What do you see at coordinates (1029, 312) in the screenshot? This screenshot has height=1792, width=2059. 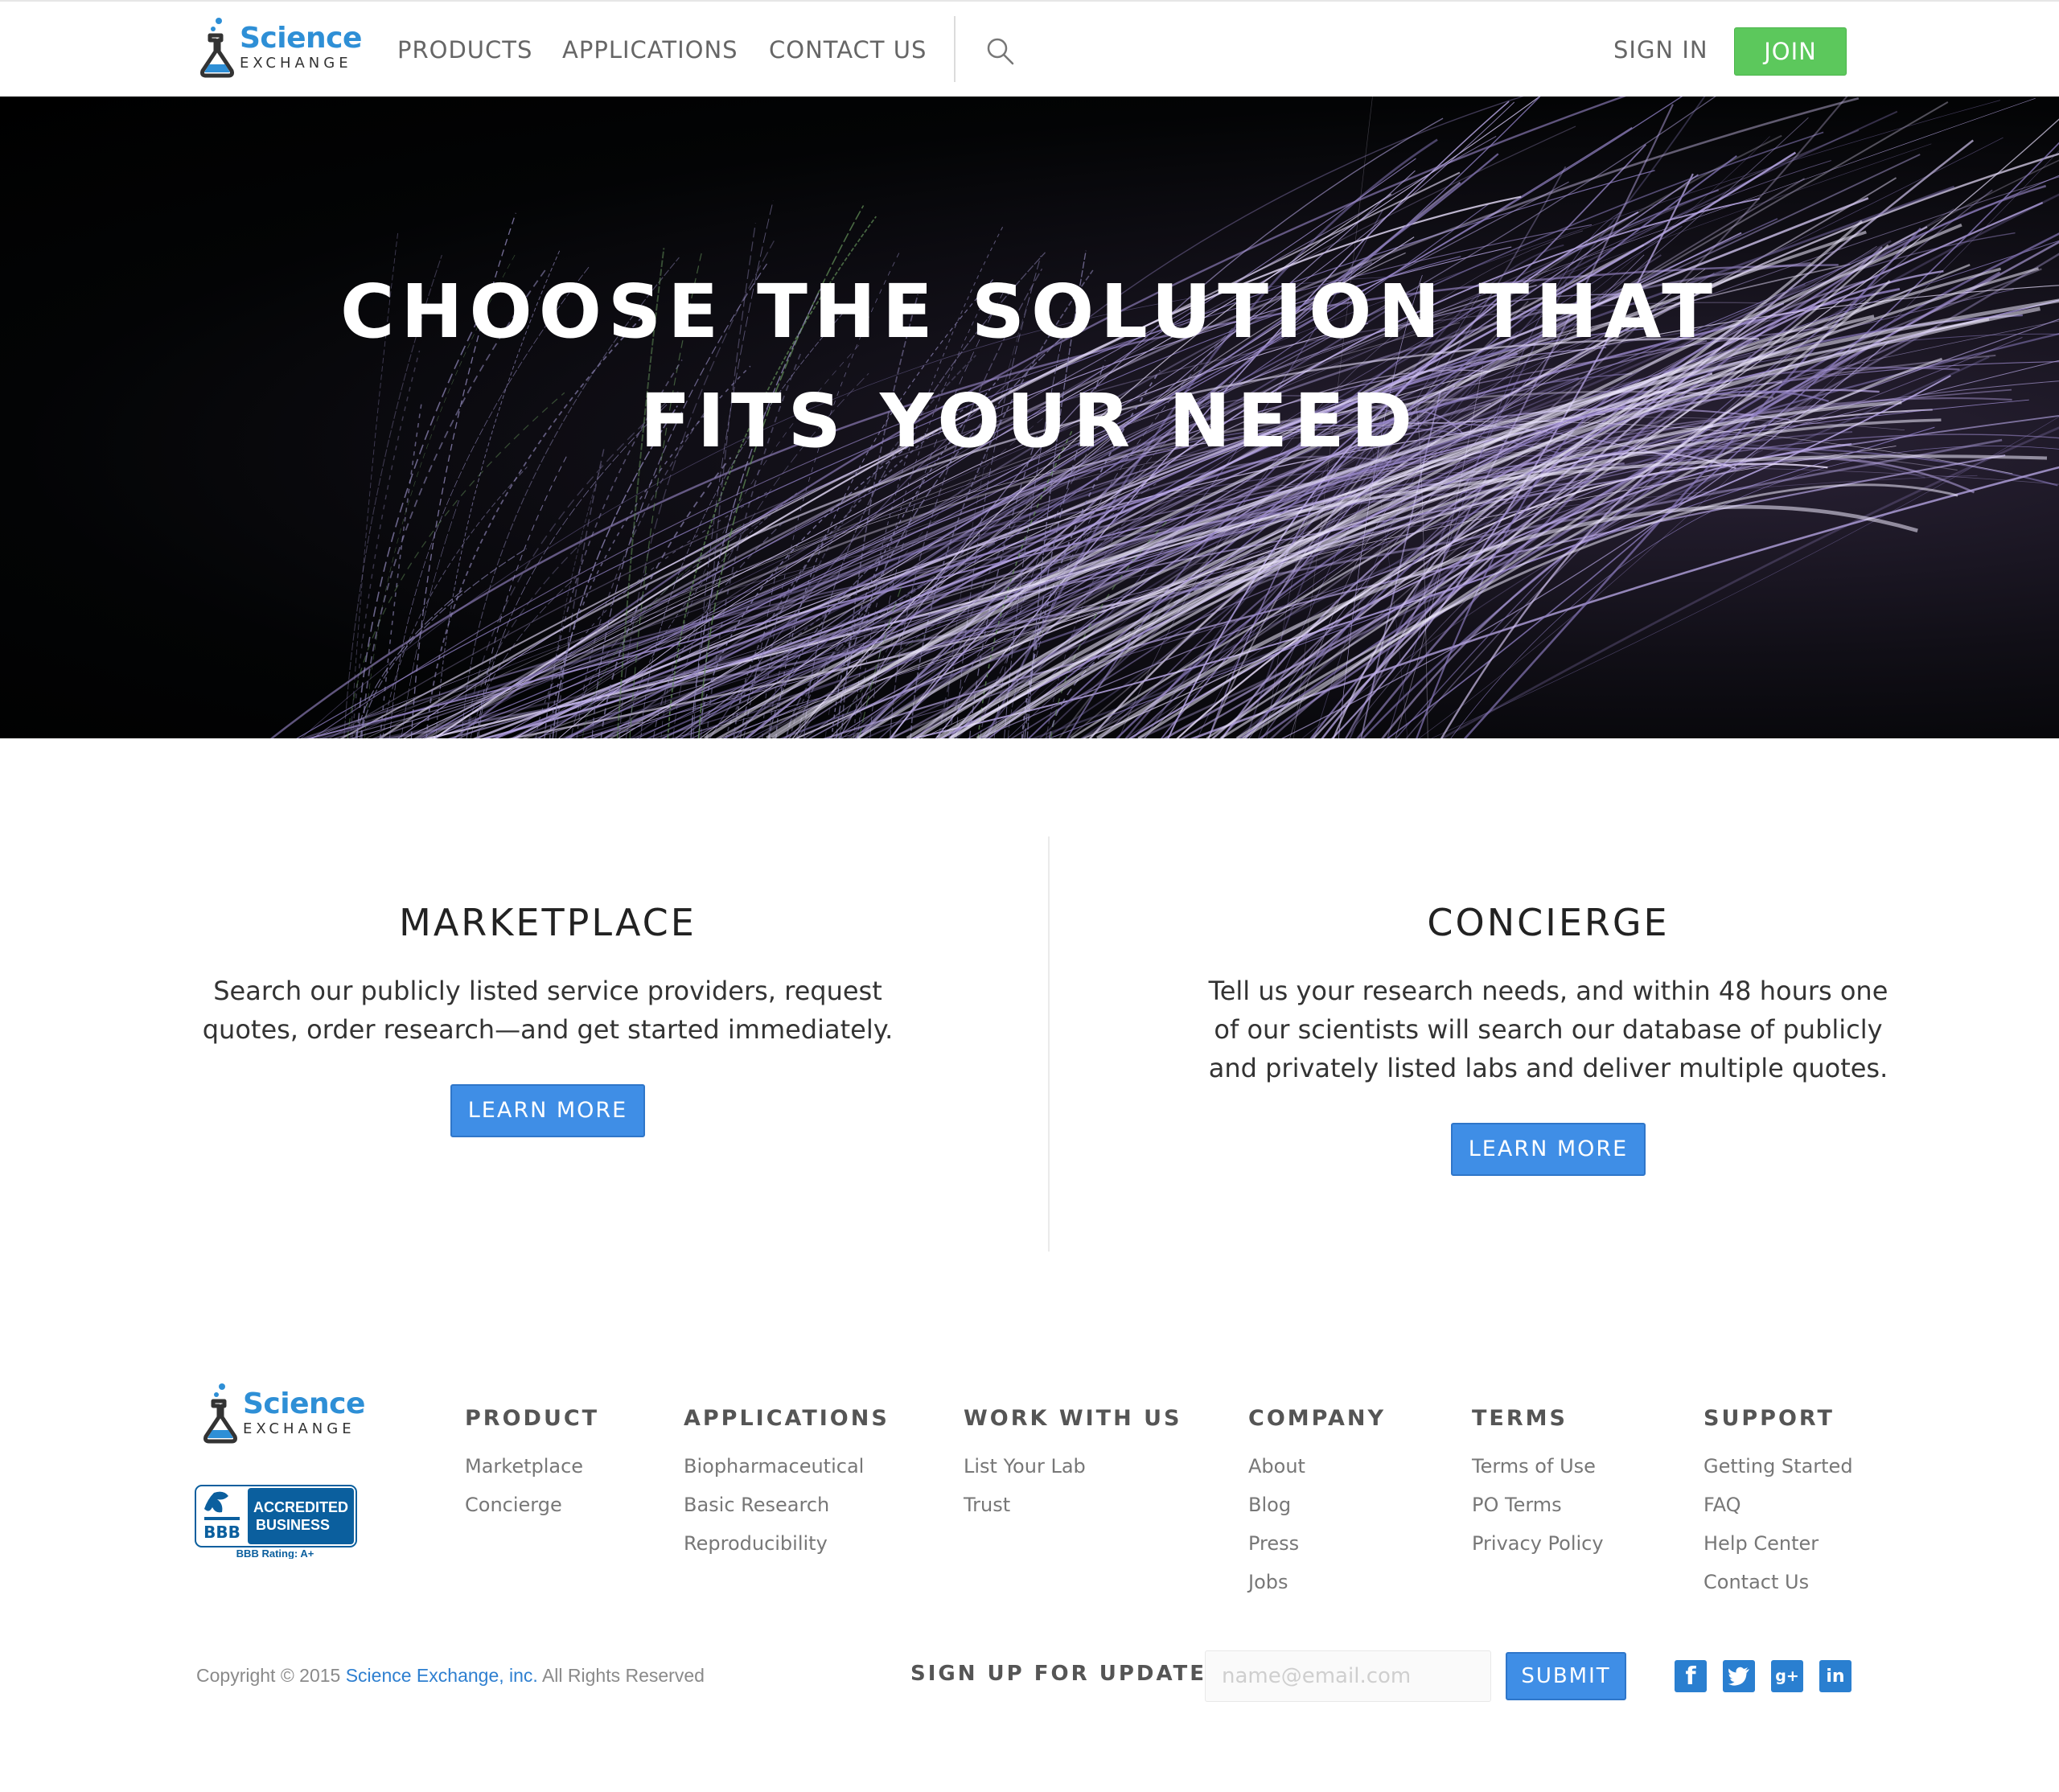 I see `hero-title-line-1: CHOOSE THE SOLUTION THAT` at bounding box center [1029, 312].